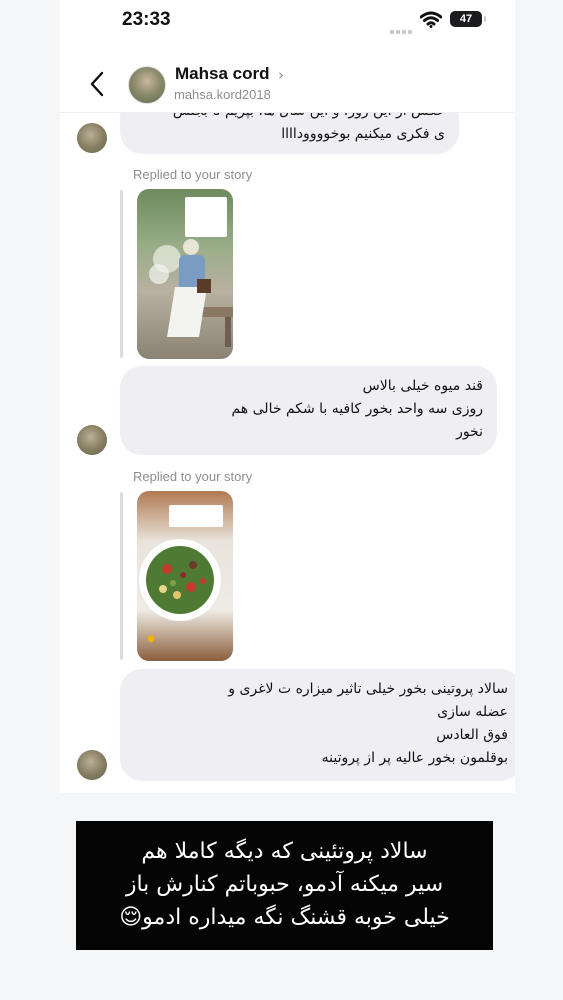  I want to click on message-line: روزی سه واحد بخور کافیه با شکم خالی هم, so click(357, 409).